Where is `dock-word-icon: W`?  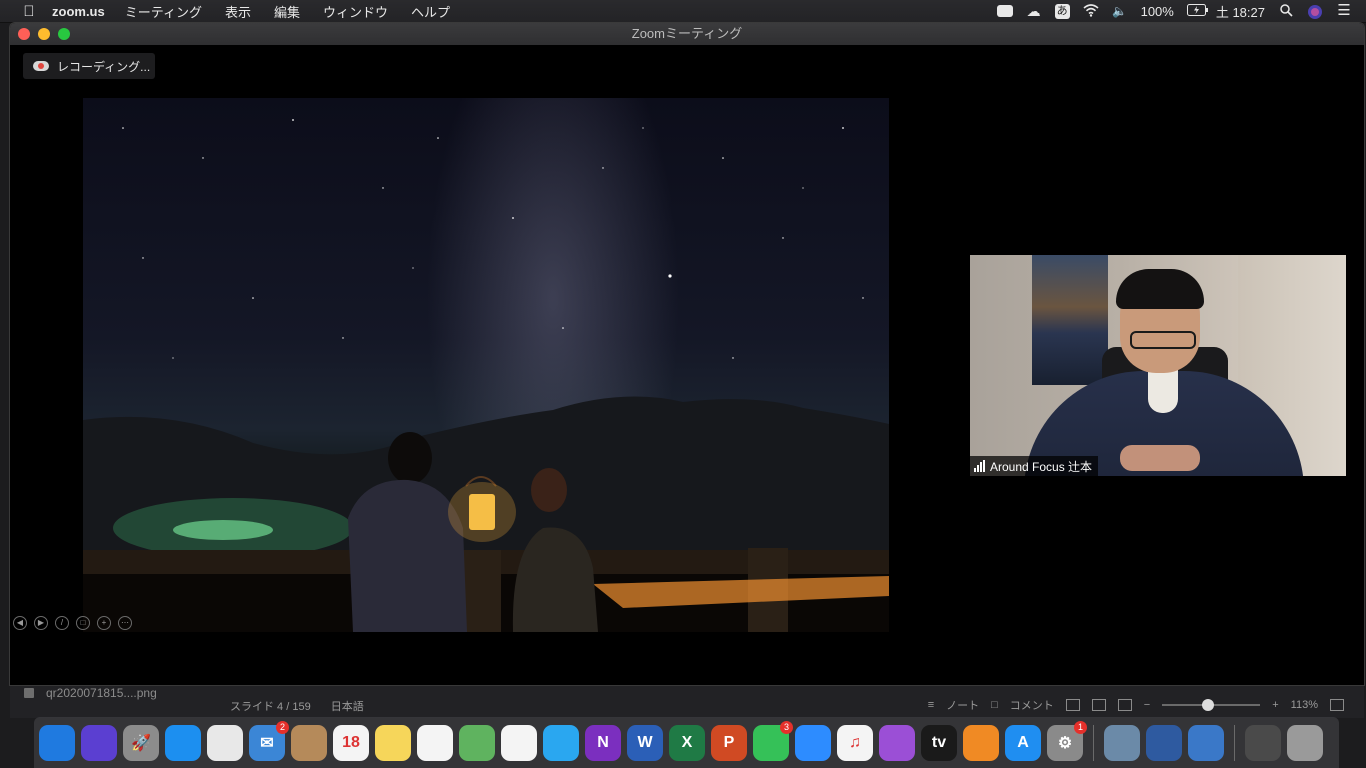
dock-word-icon: W is located at coordinates (645, 742).